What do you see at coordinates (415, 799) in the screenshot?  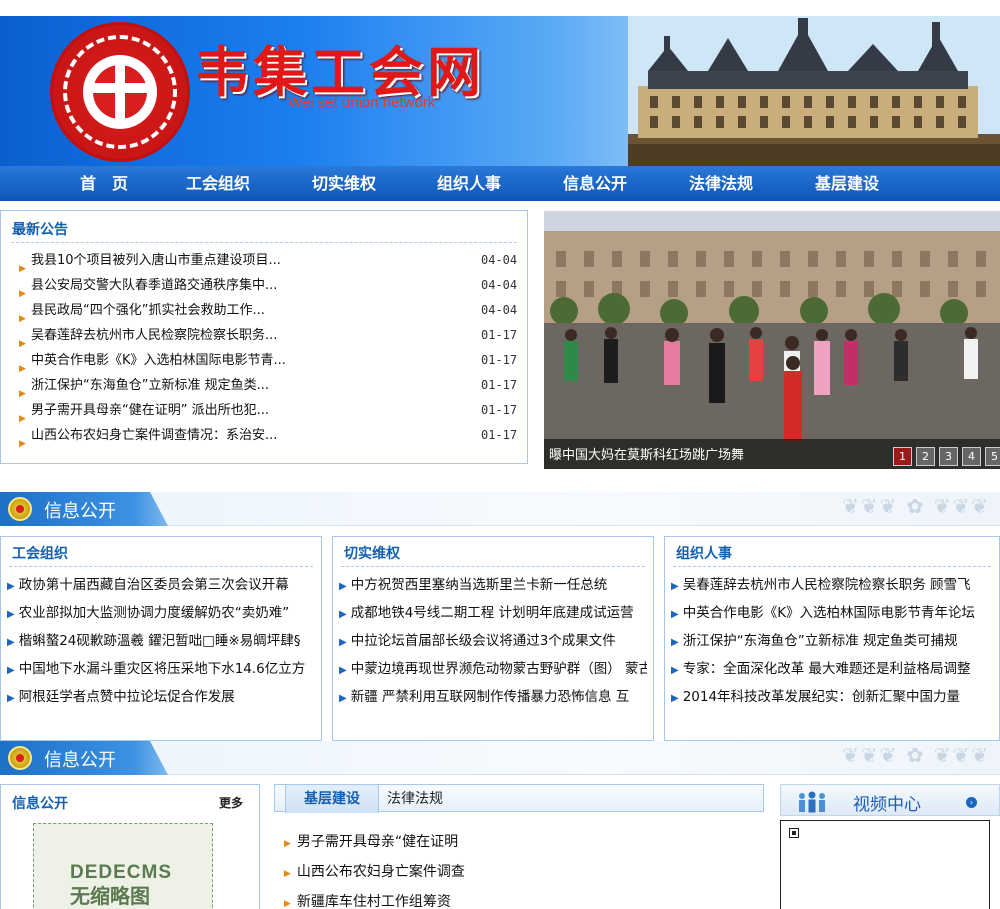 I see `tab-law: 法律法规` at bounding box center [415, 799].